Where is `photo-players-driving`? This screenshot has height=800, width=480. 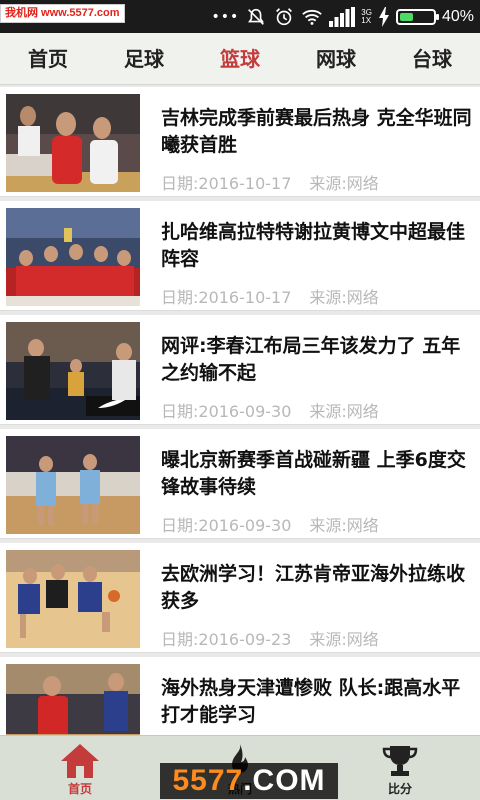 photo-players-driving is located at coordinates (73, 599).